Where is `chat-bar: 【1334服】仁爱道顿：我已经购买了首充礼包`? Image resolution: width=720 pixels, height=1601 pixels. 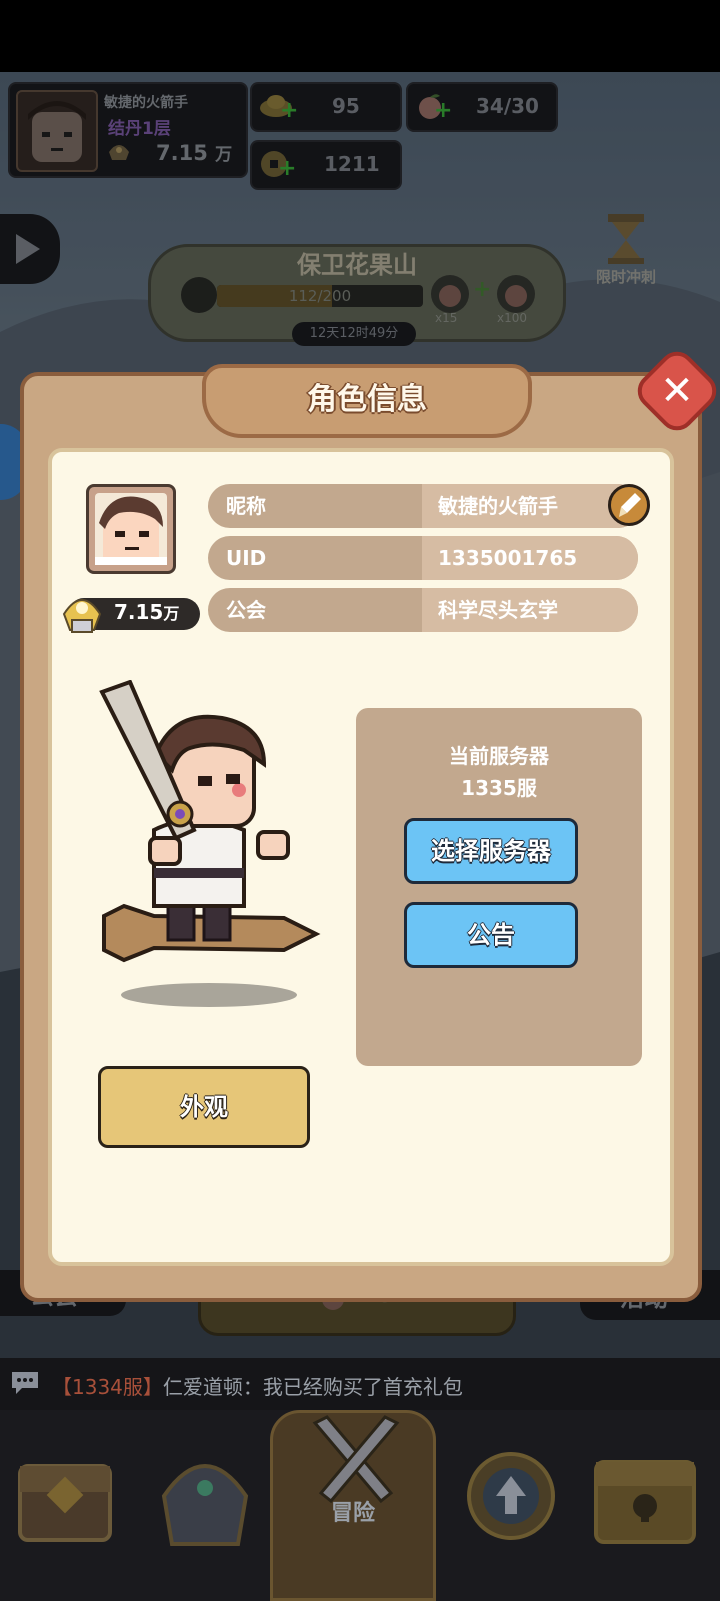
chat-bar: 【1334服】仁爱道顿：我已经购买了首充礼包 is located at coordinates (360, 1384).